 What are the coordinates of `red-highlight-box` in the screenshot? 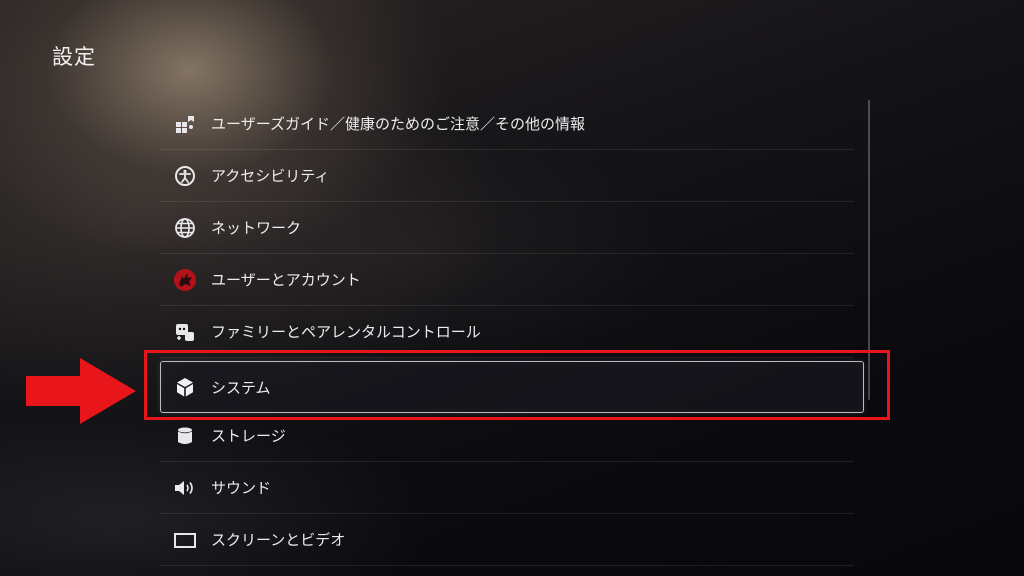 It's located at (517, 385).